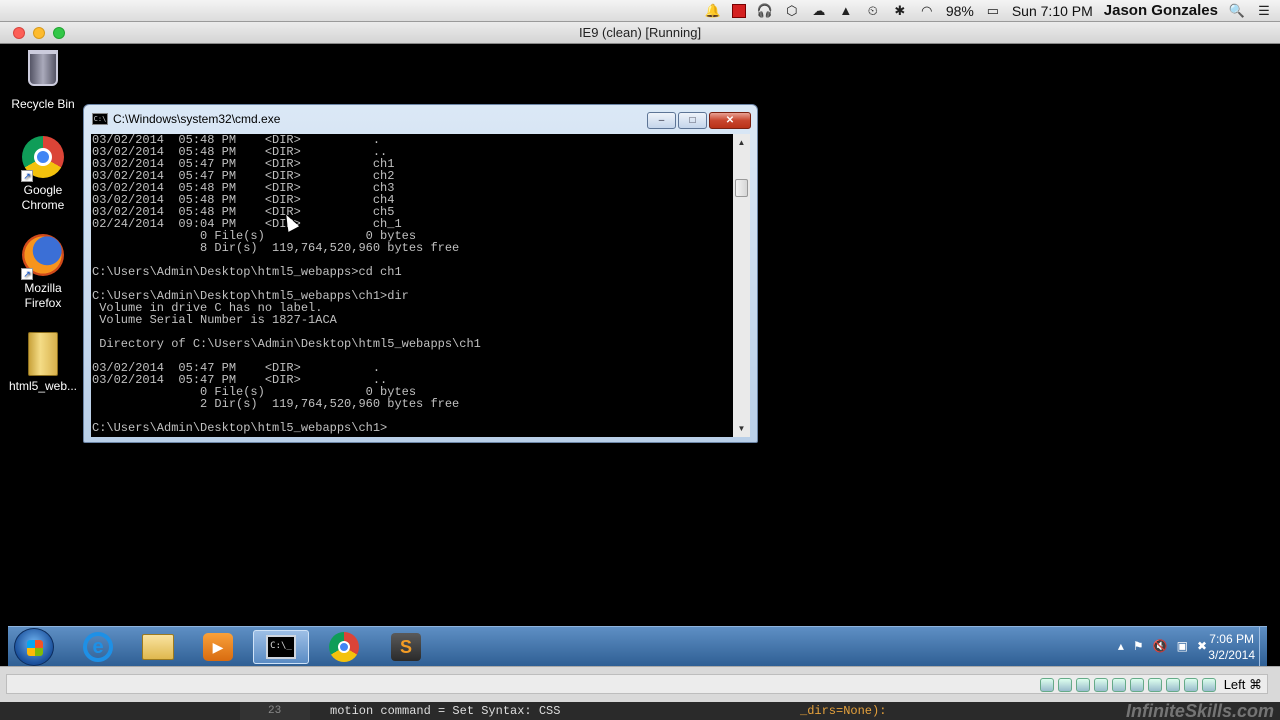 The image size is (1280, 720). I want to click on cmd-icon: C:\_, so click(281, 647).